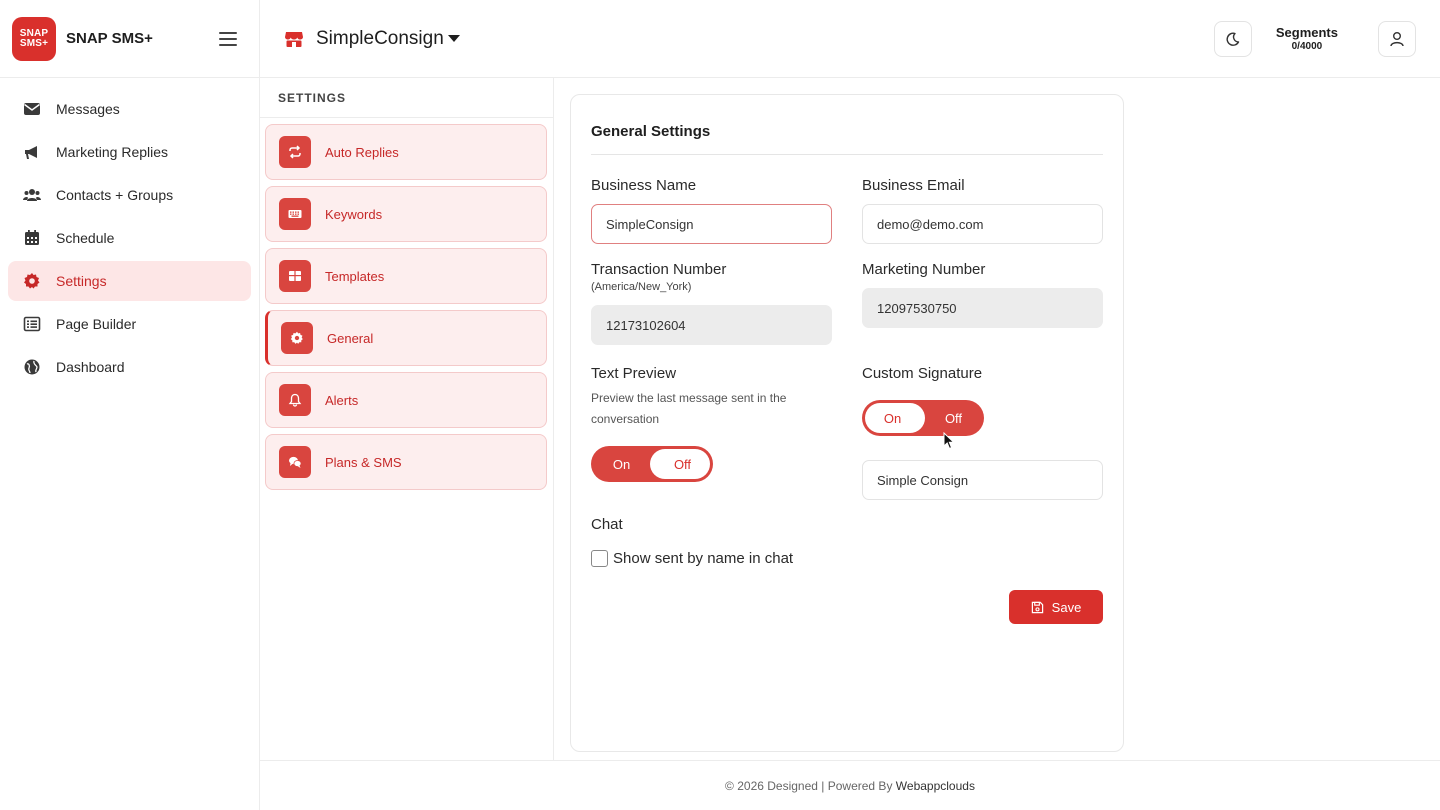  I want to click on sidebar-item-messages: Messages, so click(129, 109).